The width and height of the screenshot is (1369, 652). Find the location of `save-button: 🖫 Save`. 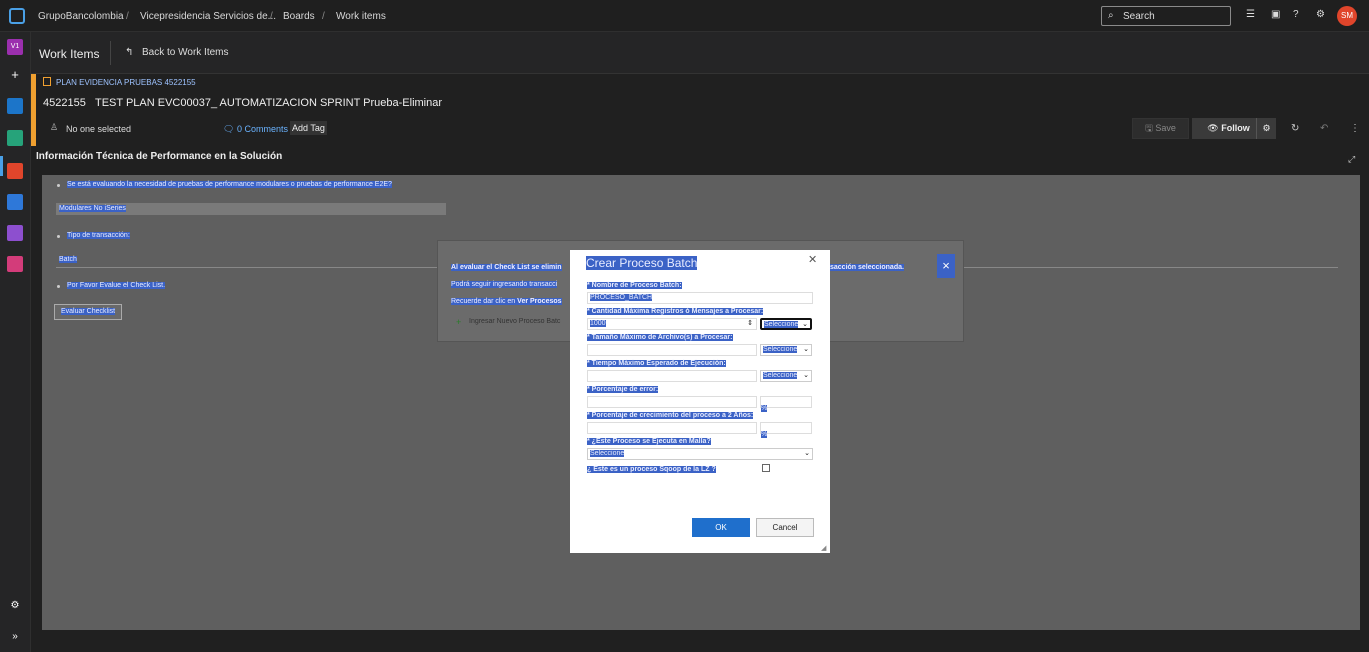

save-button: 🖫 Save is located at coordinates (1160, 128).